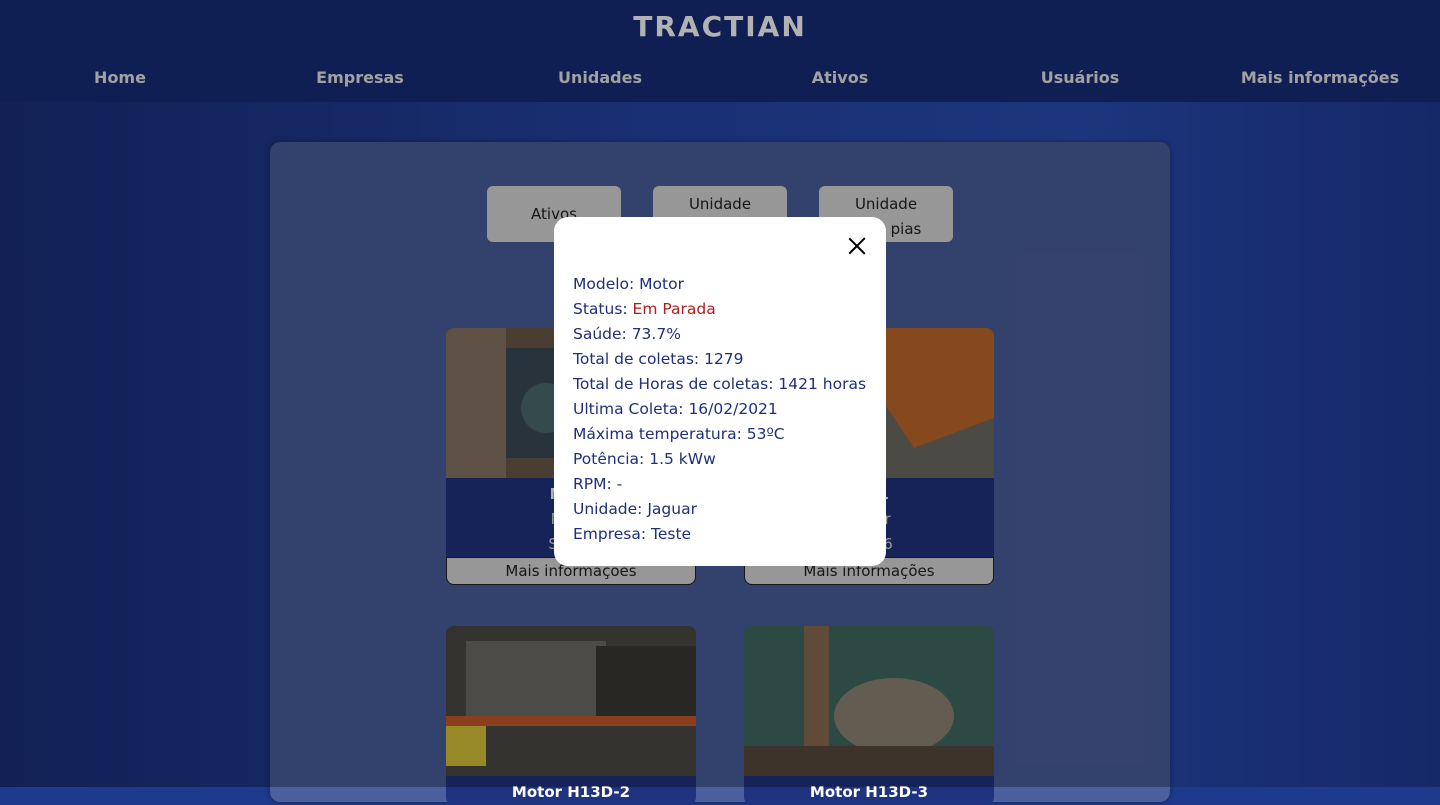 The width and height of the screenshot is (1440, 805). Describe the element at coordinates (635, 509) in the screenshot. I see `detail-unidade: Unidade: Jaguar` at that location.